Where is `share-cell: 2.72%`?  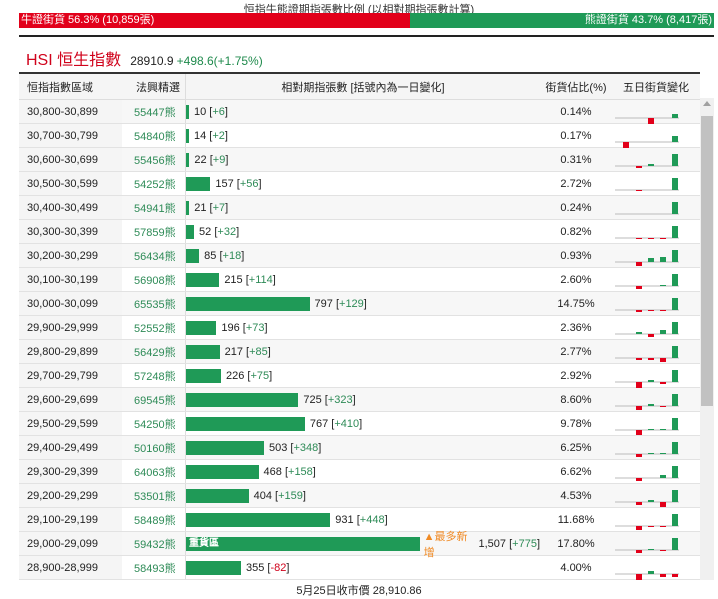
share-cell: 2.72% is located at coordinates (576, 183).